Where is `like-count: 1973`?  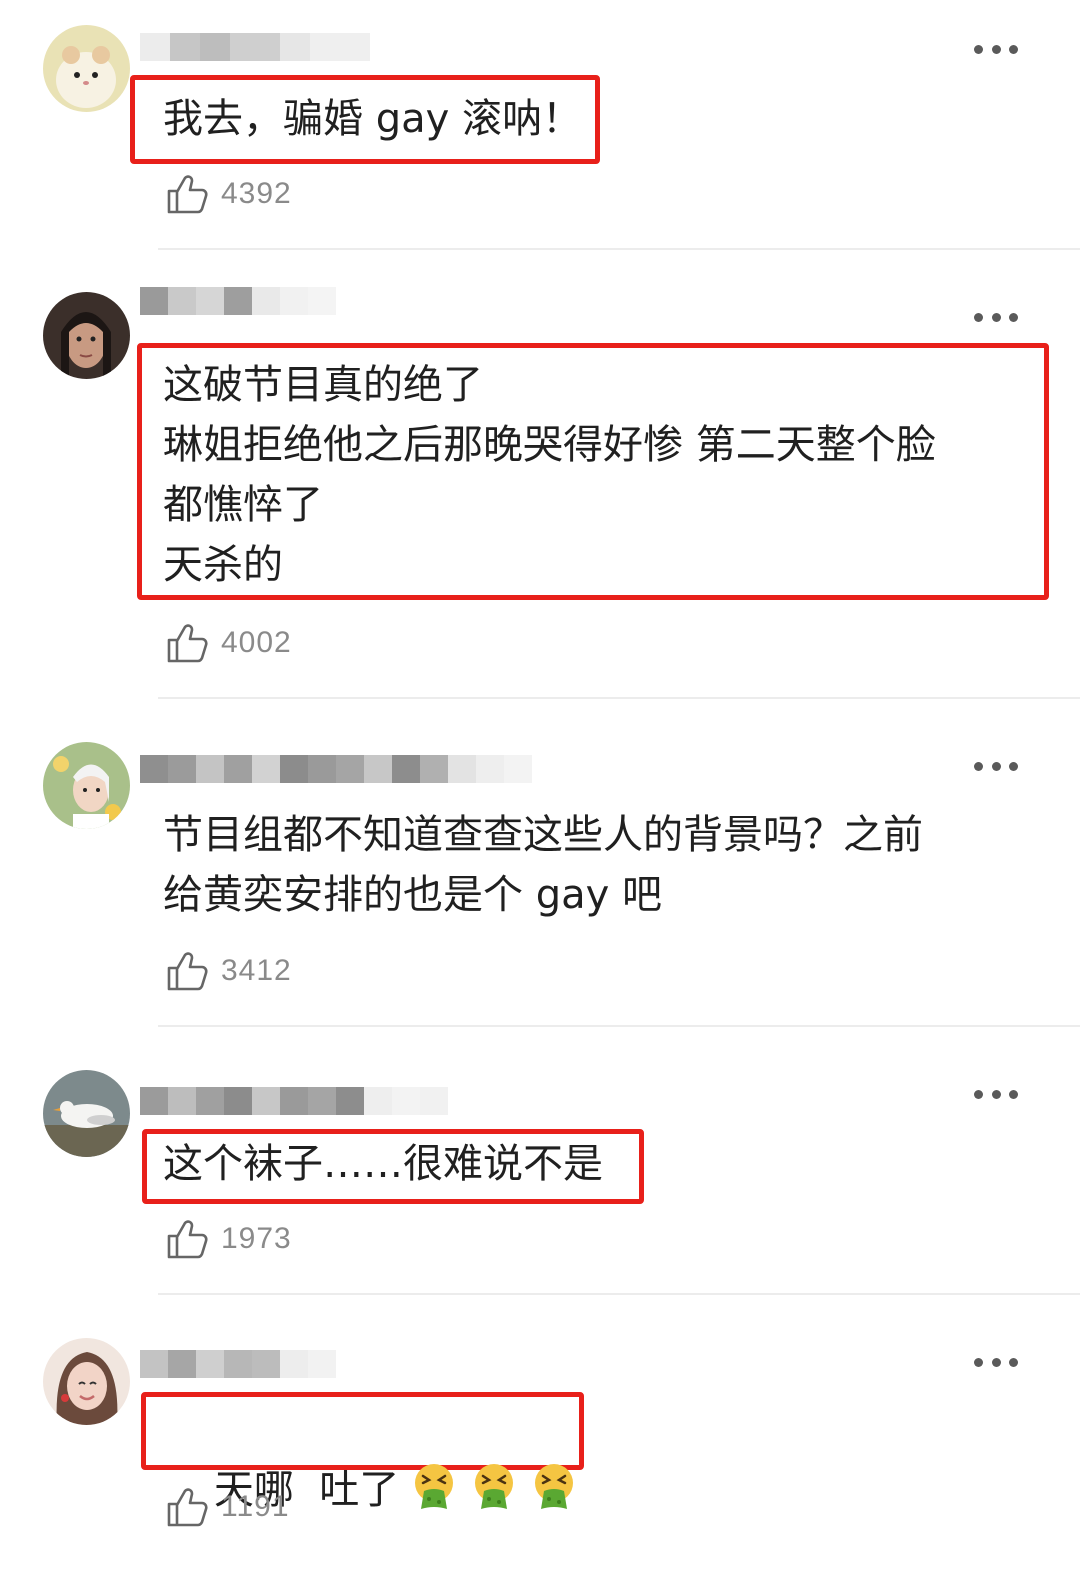 like-count: 1973 is located at coordinates (256, 1238).